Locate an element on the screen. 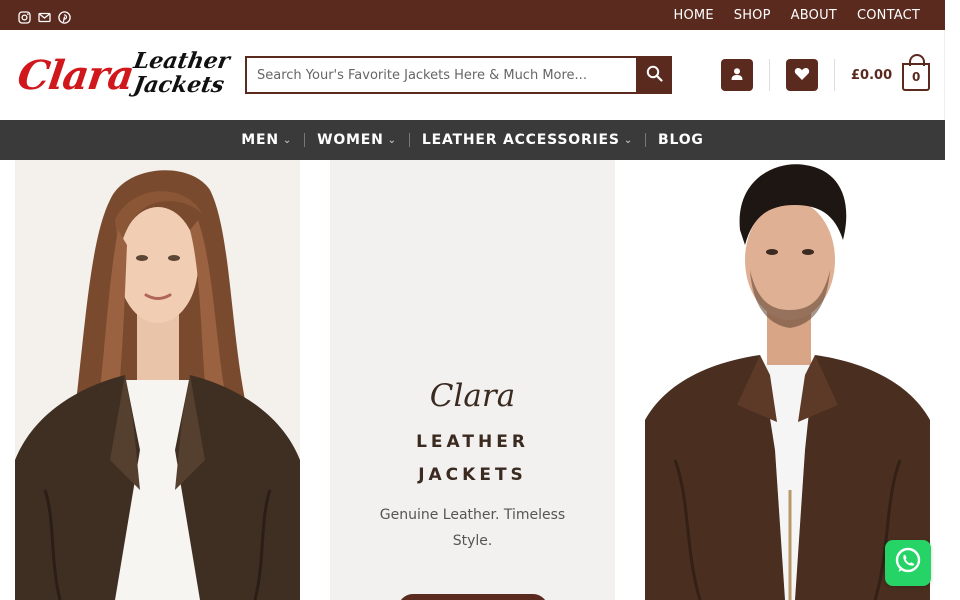 Image resolution: width=960 pixels, height=600 pixels. wishlist-button is located at coordinates (802, 75).